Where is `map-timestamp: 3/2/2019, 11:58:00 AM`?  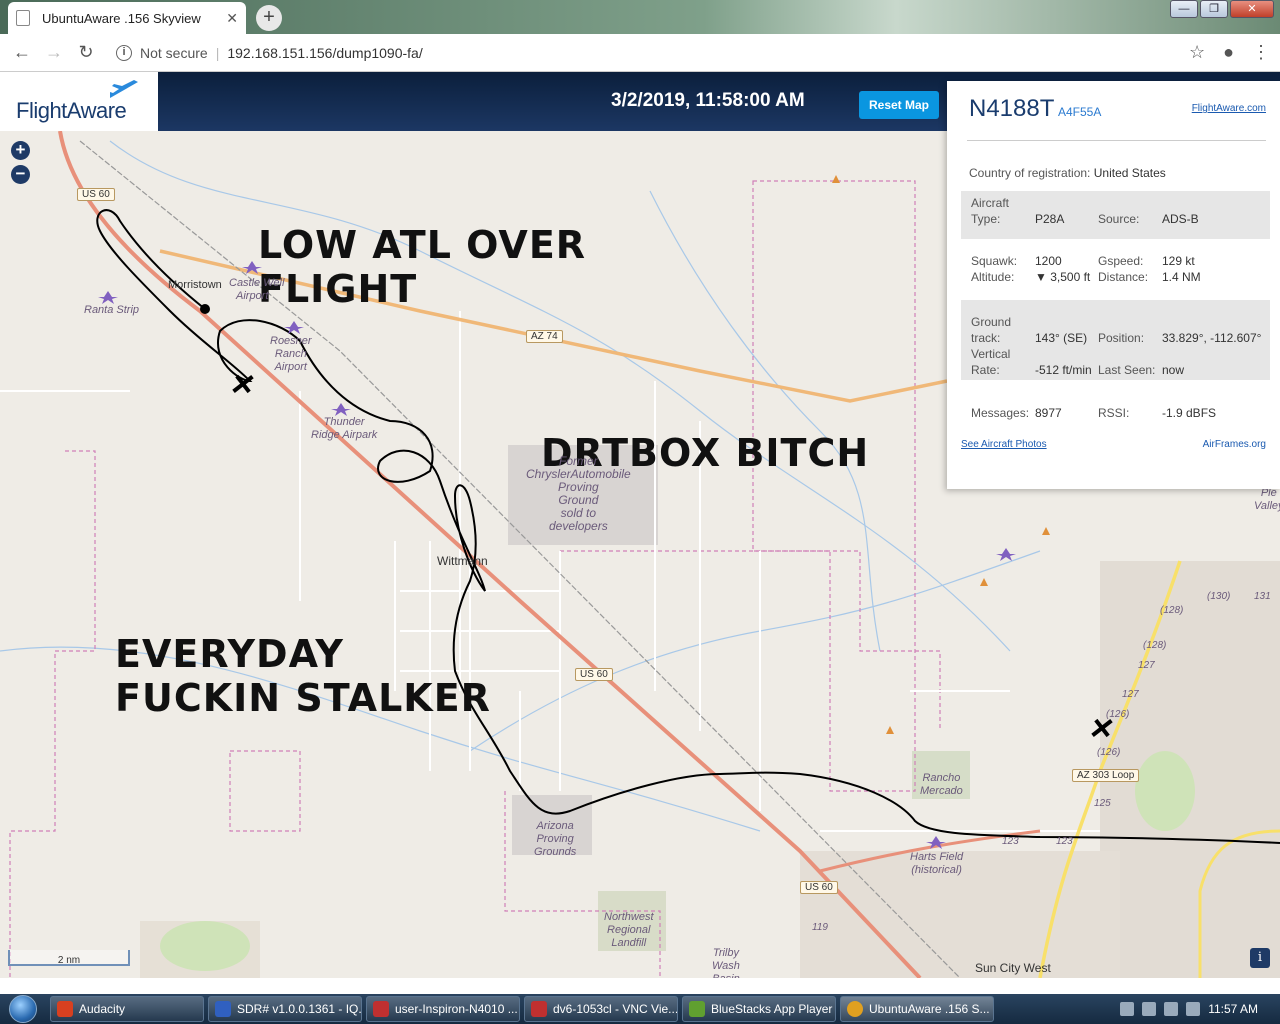 map-timestamp: 3/2/2019, 11:58:00 AM is located at coordinates (708, 100).